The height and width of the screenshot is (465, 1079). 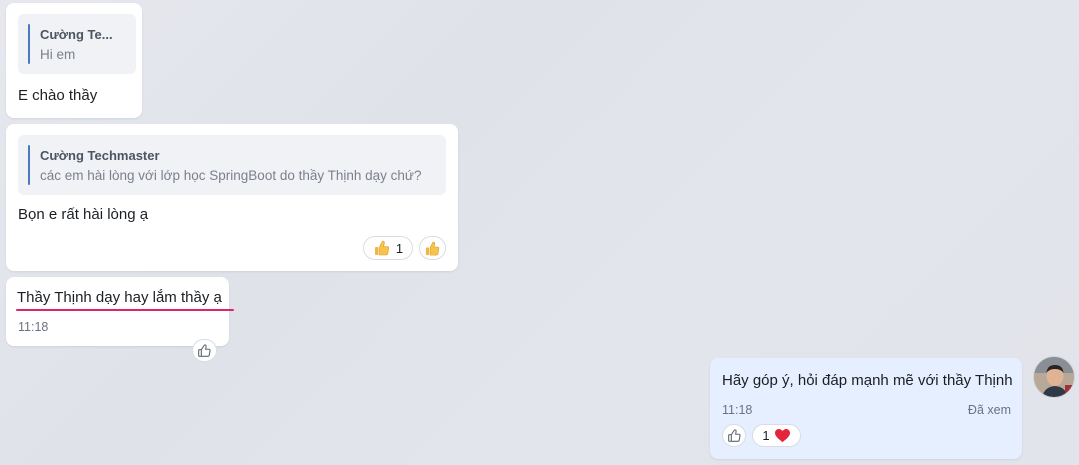 I want to click on text-underline-annotation, so click(x=125, y=310).